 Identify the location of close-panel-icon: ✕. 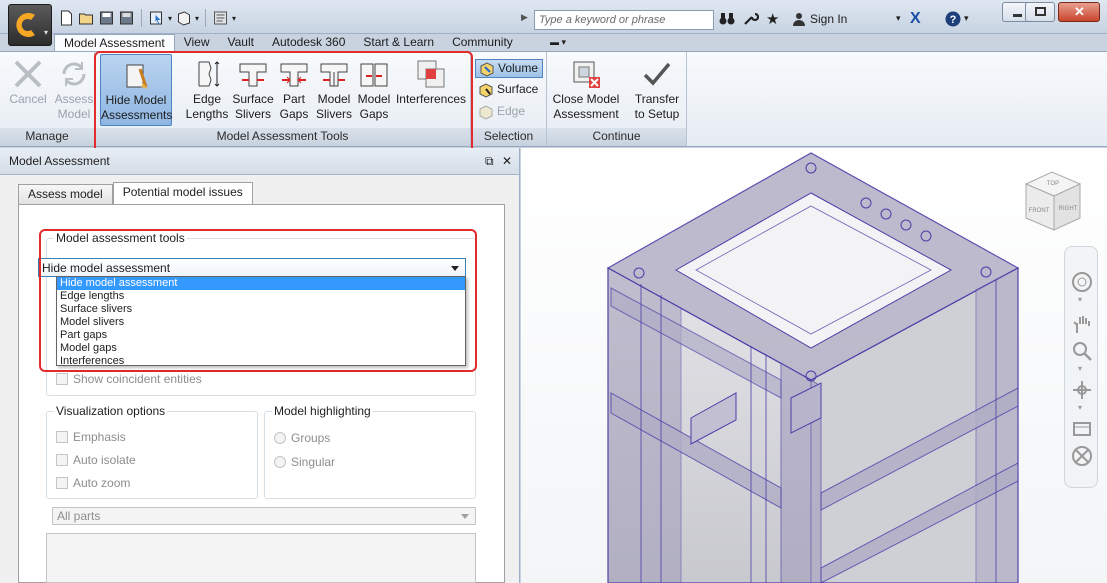
(507, 161).